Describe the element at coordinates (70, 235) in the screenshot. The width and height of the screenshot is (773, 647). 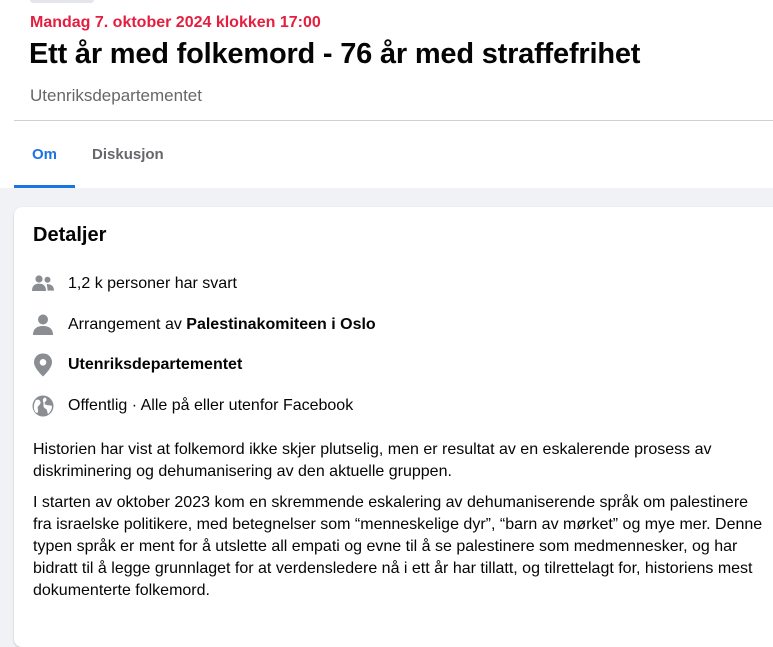
I see `details-title: Detaljer` at that location.